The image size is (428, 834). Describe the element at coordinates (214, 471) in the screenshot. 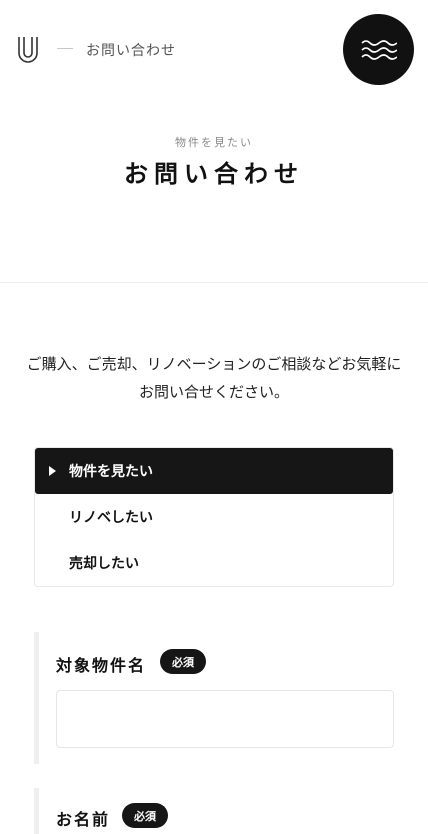

I see `tab-view-property: 物件を見たい` at that location.